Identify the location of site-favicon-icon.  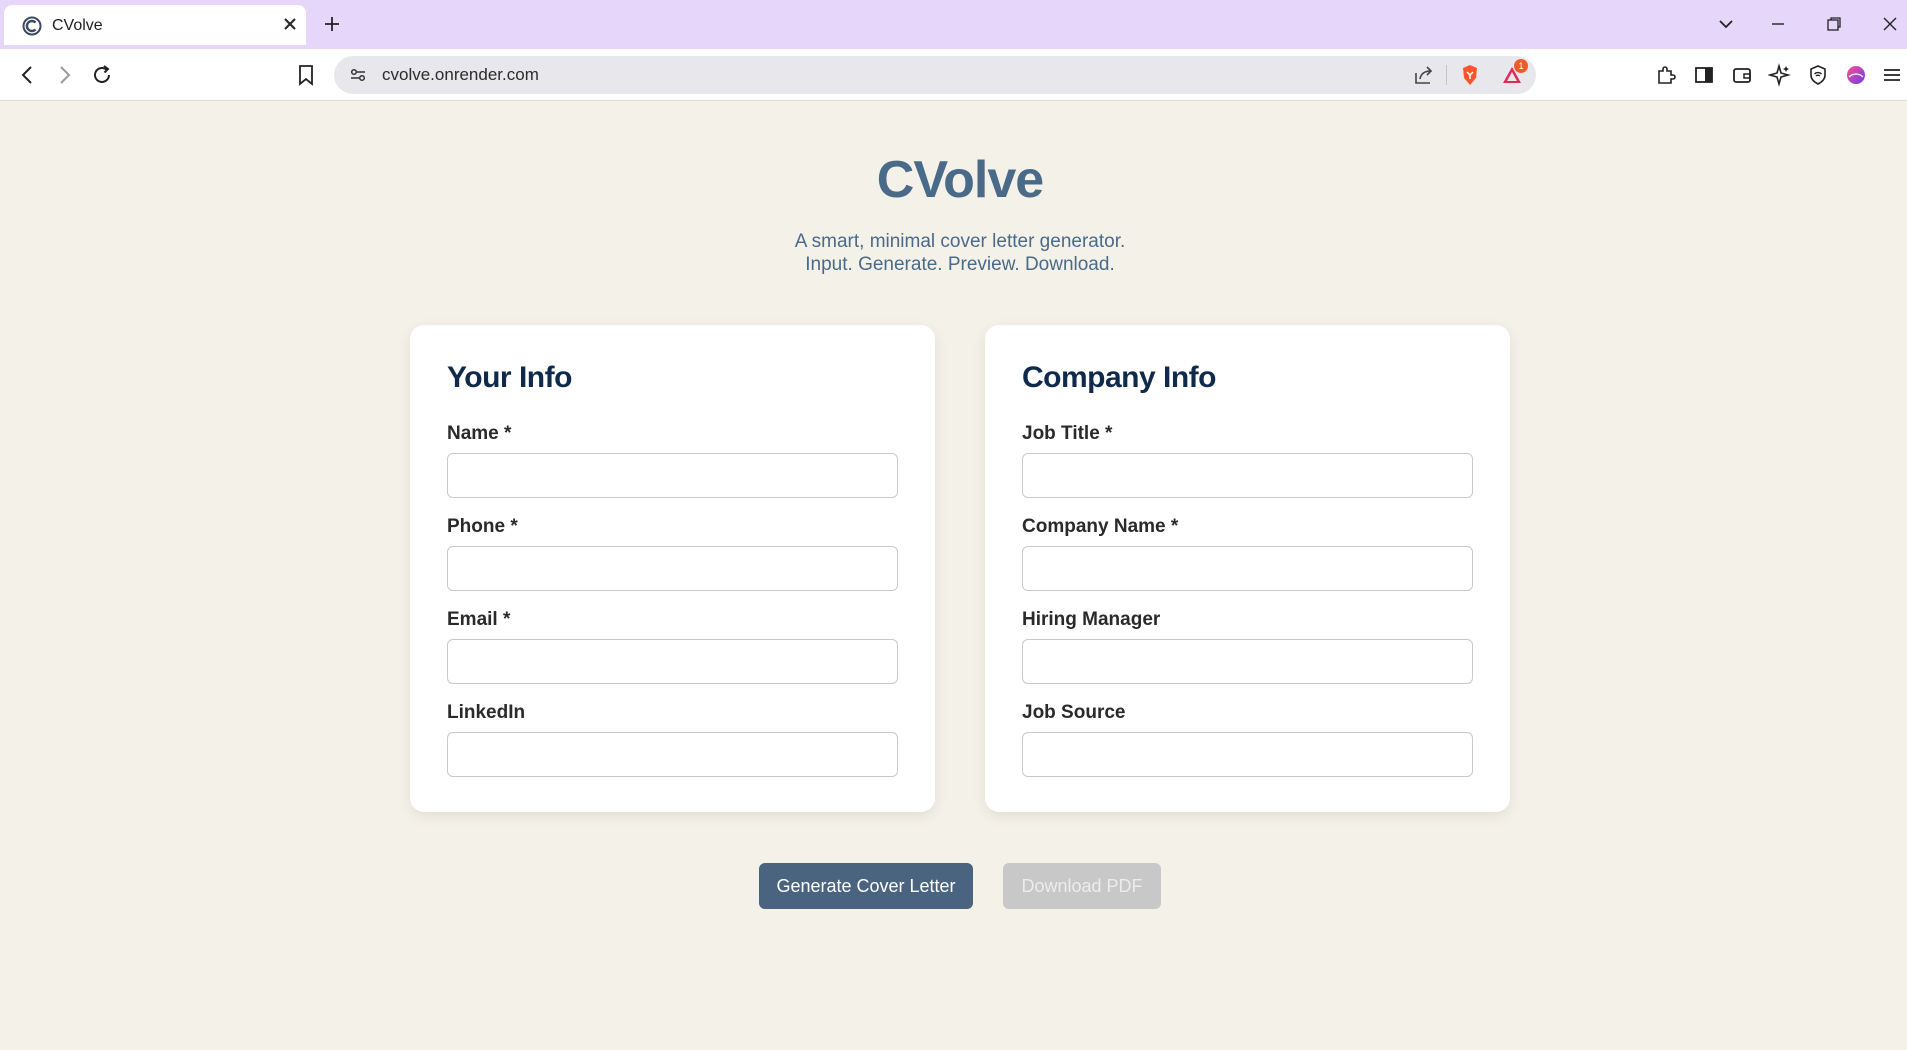
(32, 26).